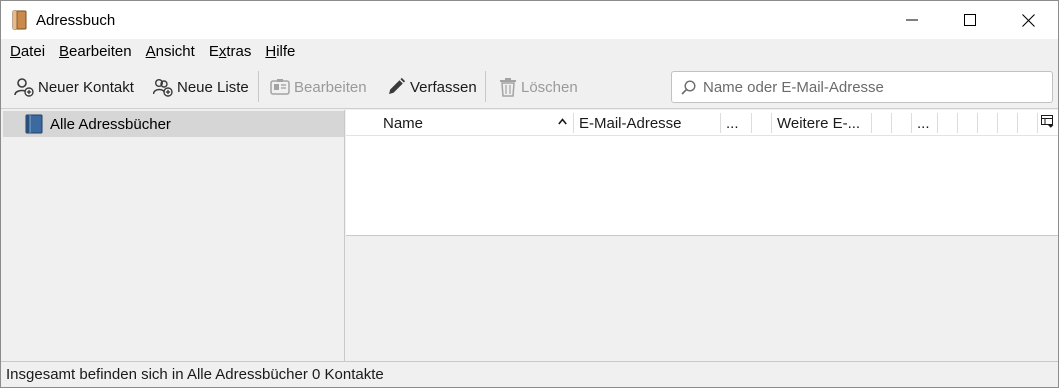  I want to click on compose-label: Verfassen, so click(443, 87).